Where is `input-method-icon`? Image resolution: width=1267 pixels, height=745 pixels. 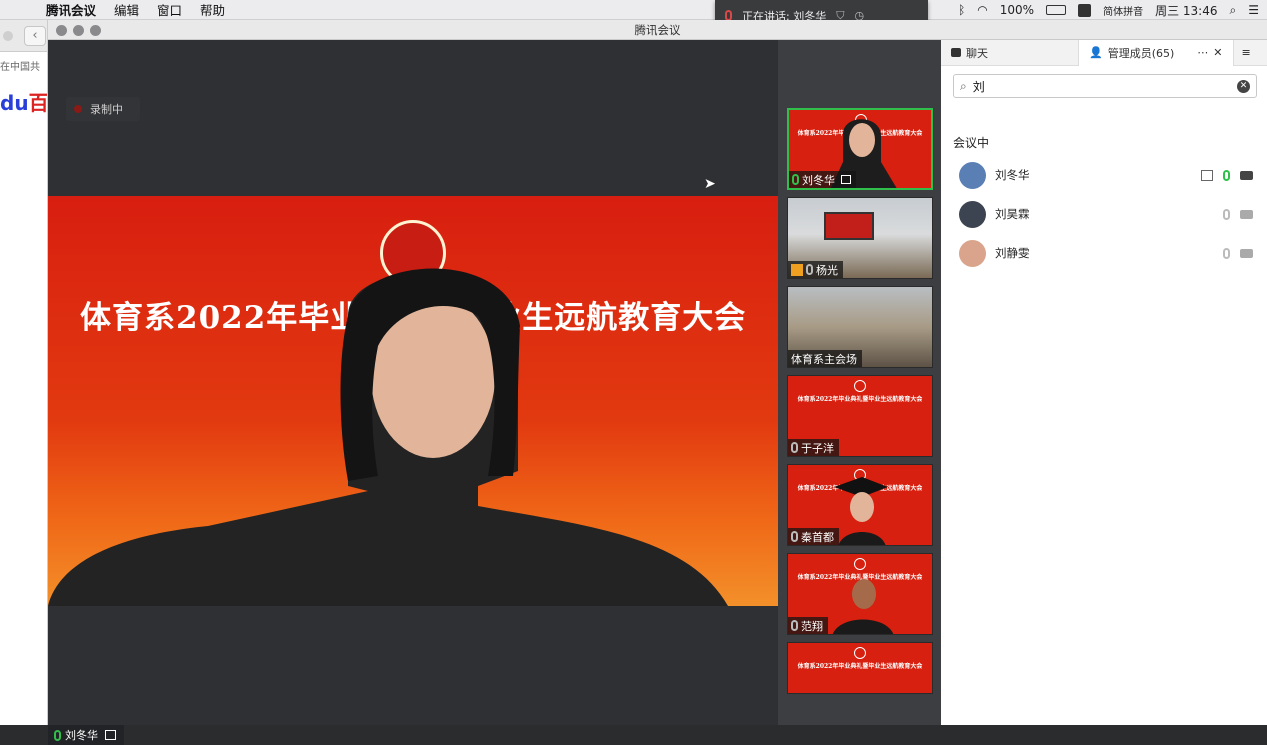
input-method-icon is located at coordinates (1085, 10).